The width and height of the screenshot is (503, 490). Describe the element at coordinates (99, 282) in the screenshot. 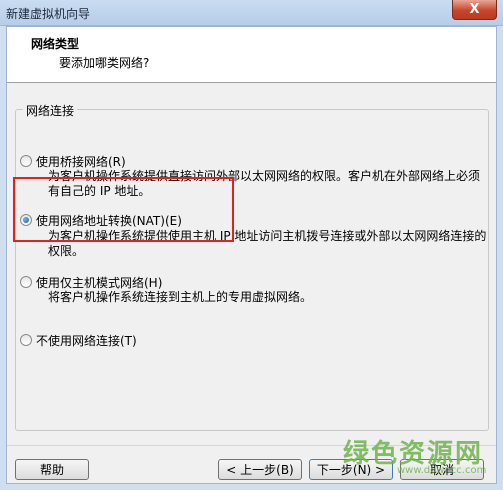

I see `option-host-only-label: 使用仅主机模式网络(H)` at that location.